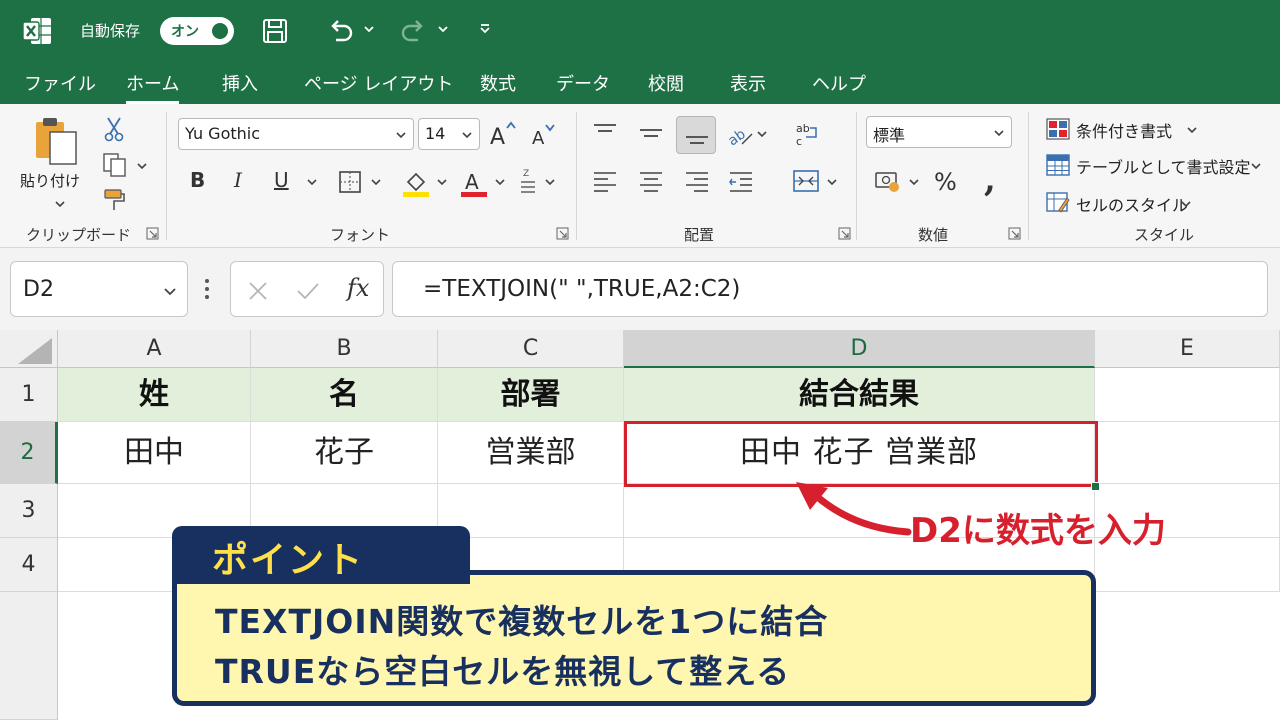 This screenshot has width=1280, height=720. I want to click on cell-e2, so click(1187, 453).